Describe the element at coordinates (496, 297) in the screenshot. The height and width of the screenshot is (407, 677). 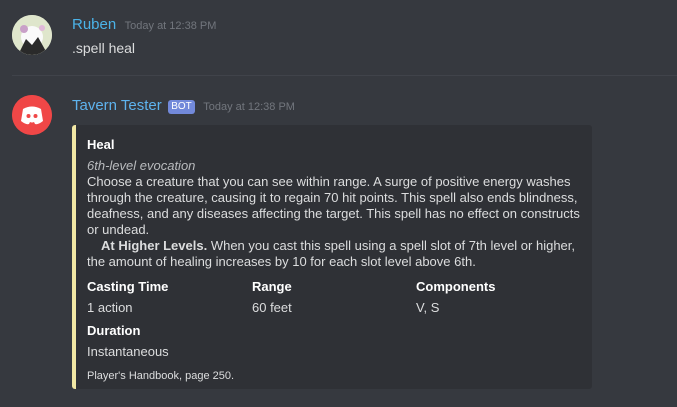
I see `field-components: Components V, S` at that location.